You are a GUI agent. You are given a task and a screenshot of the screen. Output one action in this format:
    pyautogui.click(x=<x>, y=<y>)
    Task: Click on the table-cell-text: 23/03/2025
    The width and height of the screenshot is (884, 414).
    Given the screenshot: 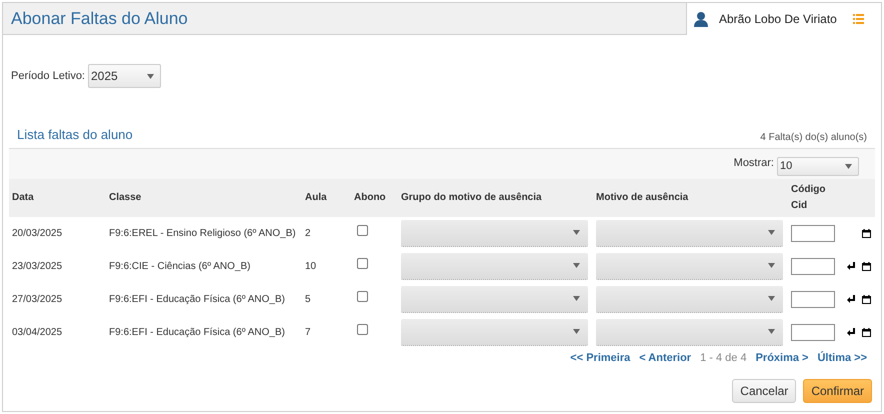 What is the action you would take?
    pyautogui.click(x=38, y=267)
    